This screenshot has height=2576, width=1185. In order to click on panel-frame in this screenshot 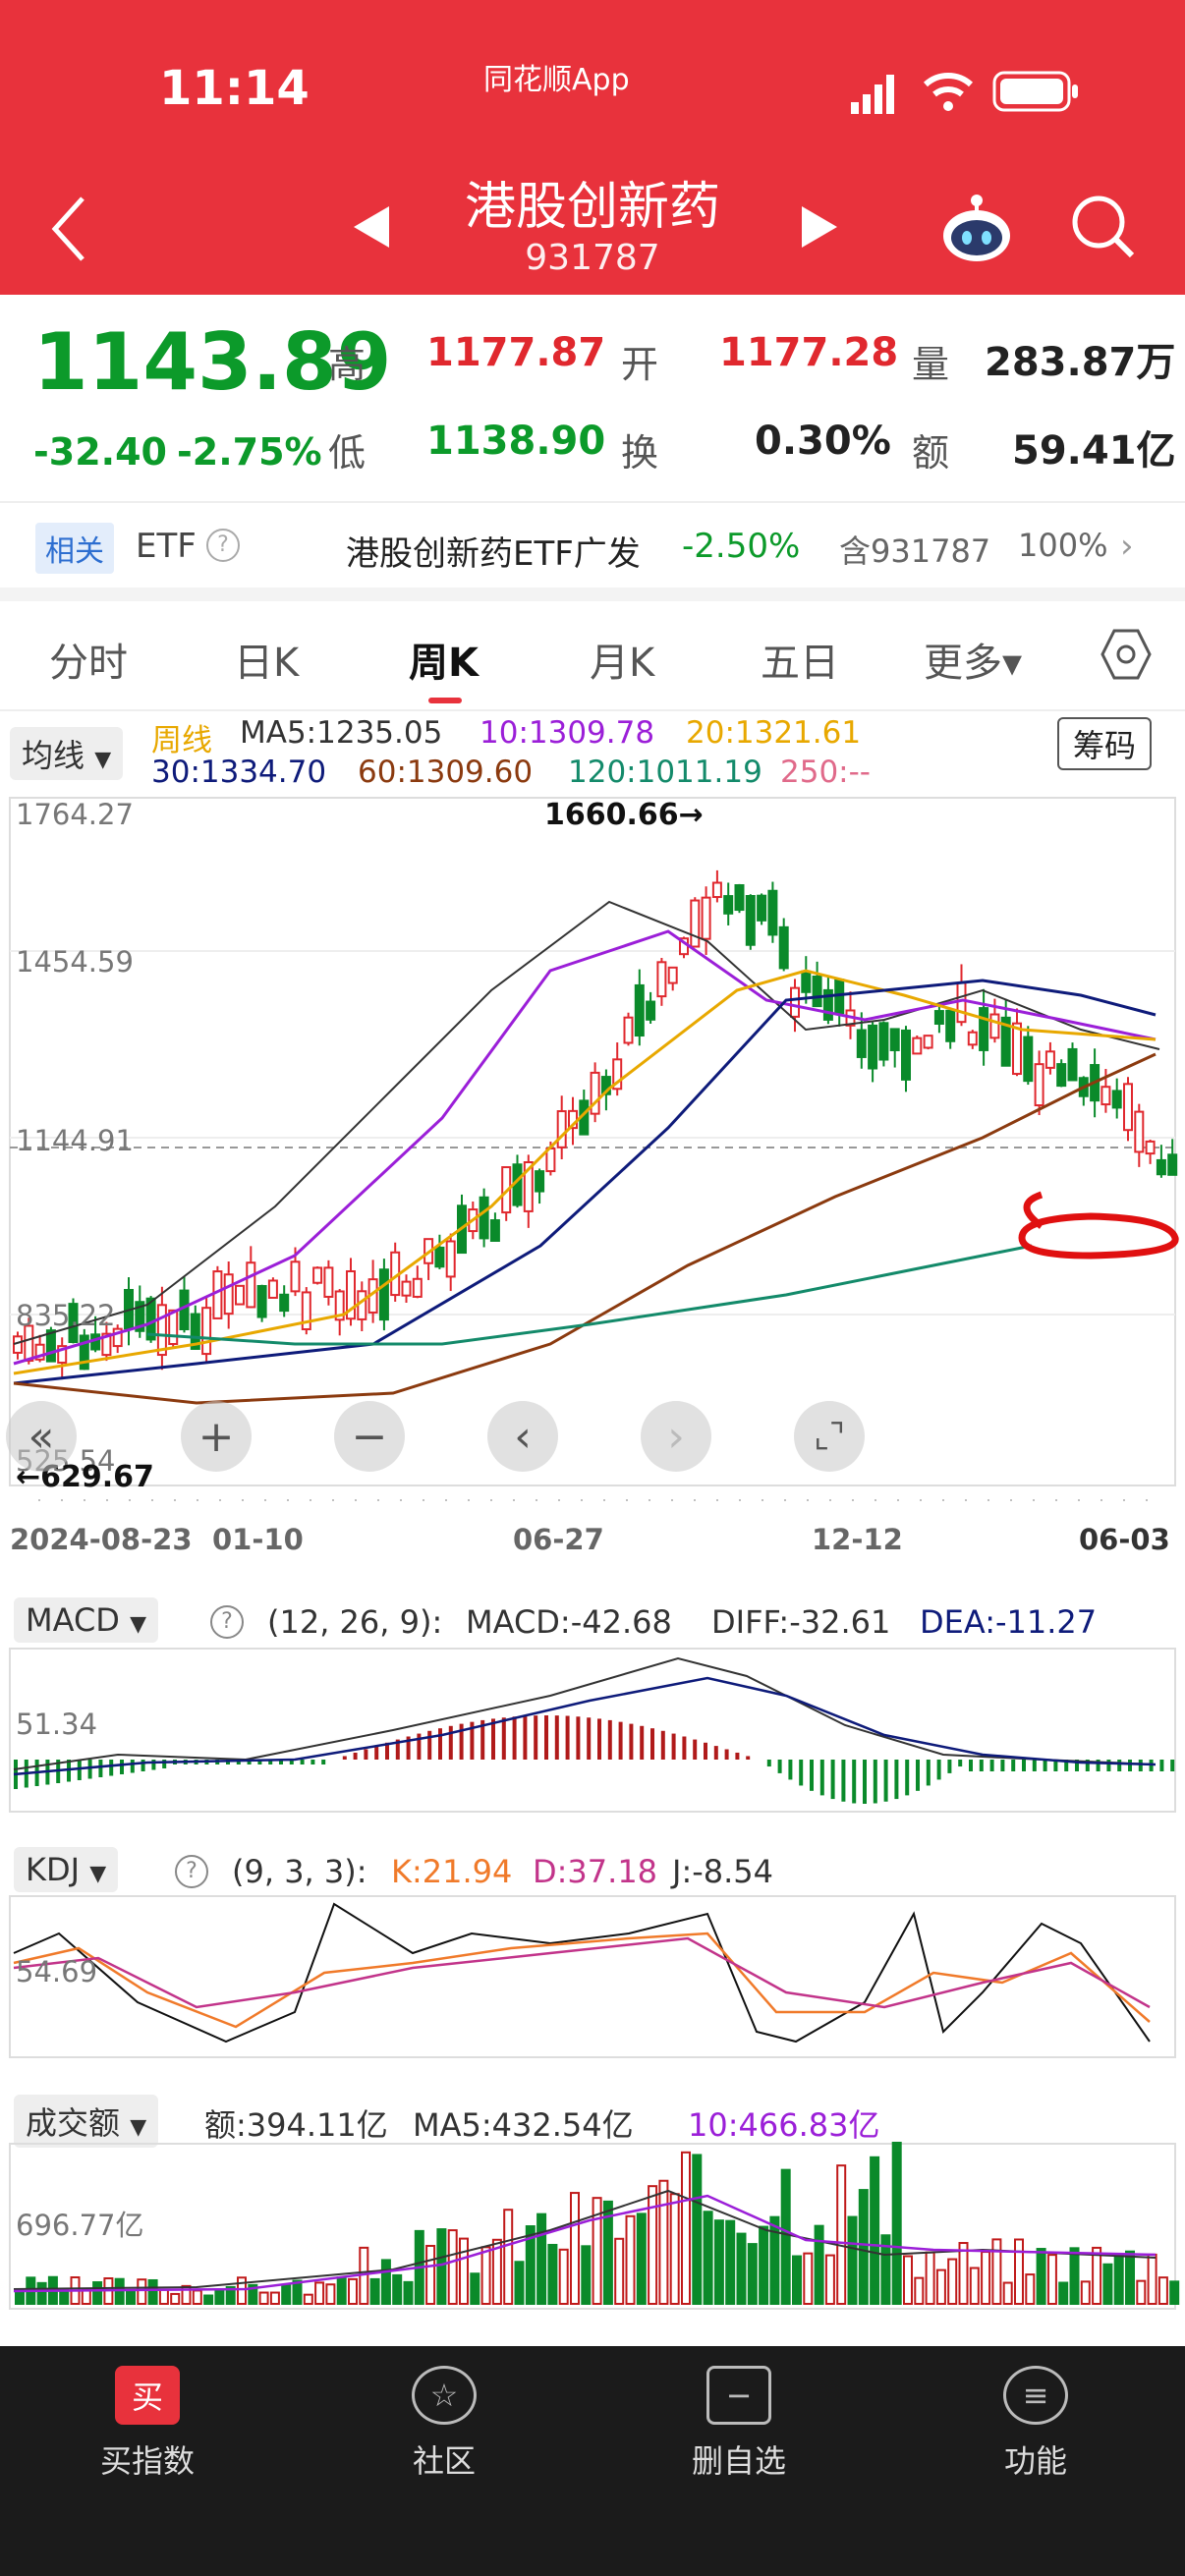, I will do `click(592, 1976)`.